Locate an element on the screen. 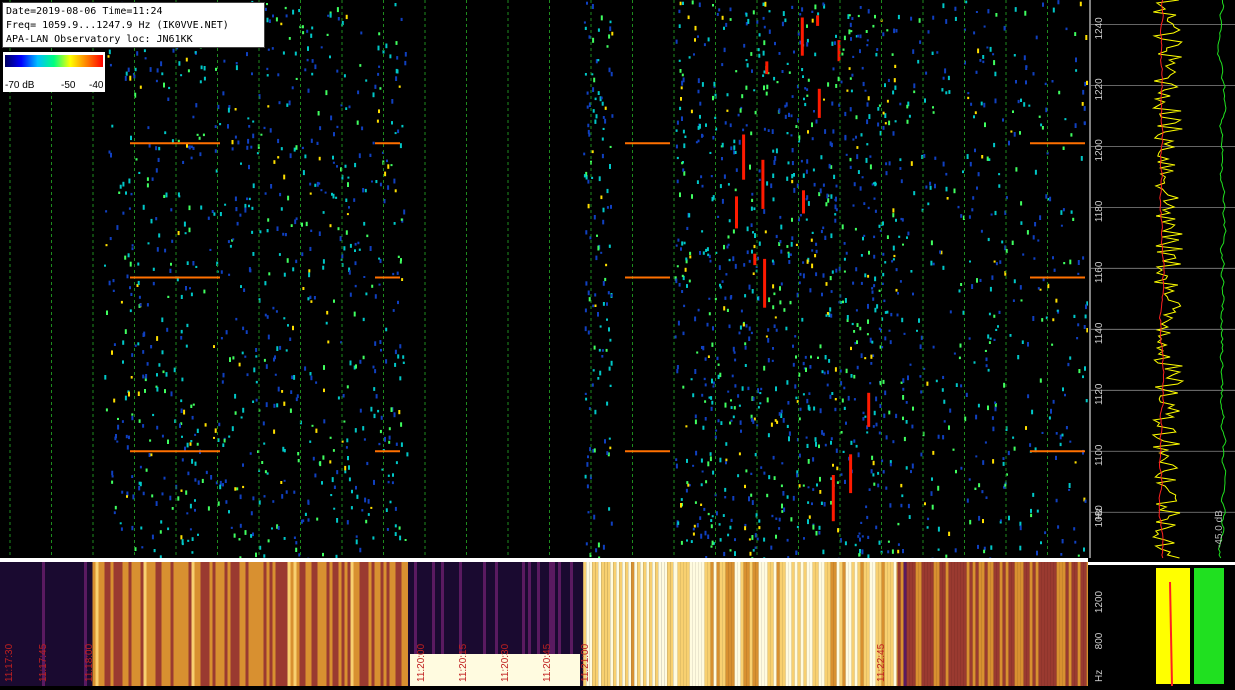 The height and width of the screenshot is (690, 1235). time-tick-label: 11:22:45 is located at coordinates (881, 662).